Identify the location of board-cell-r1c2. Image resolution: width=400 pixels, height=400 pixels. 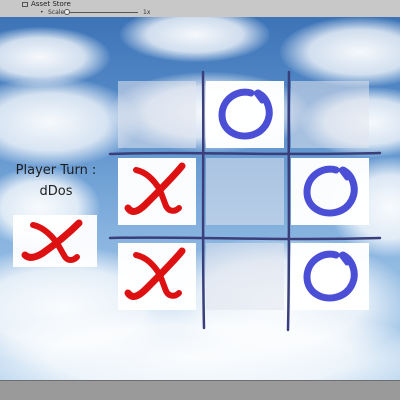
(245, 114).